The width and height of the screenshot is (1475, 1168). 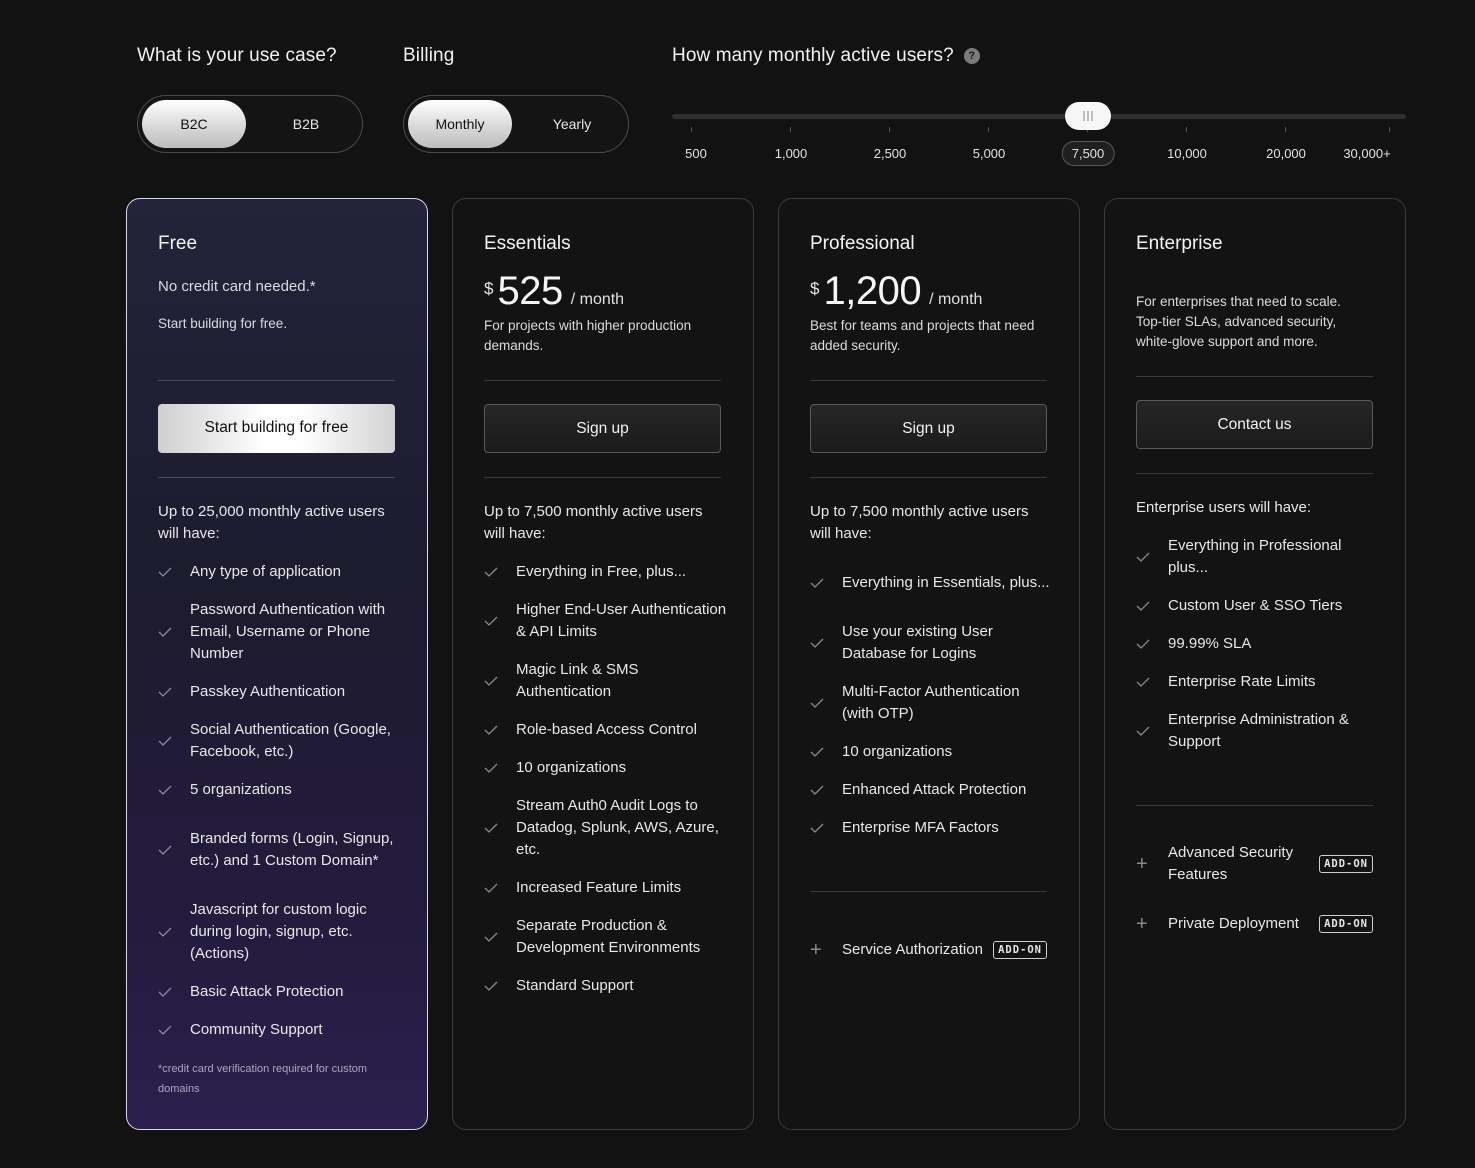 I want to click on feature-item: Basic Attack Protection, so click(x=280, y=992).